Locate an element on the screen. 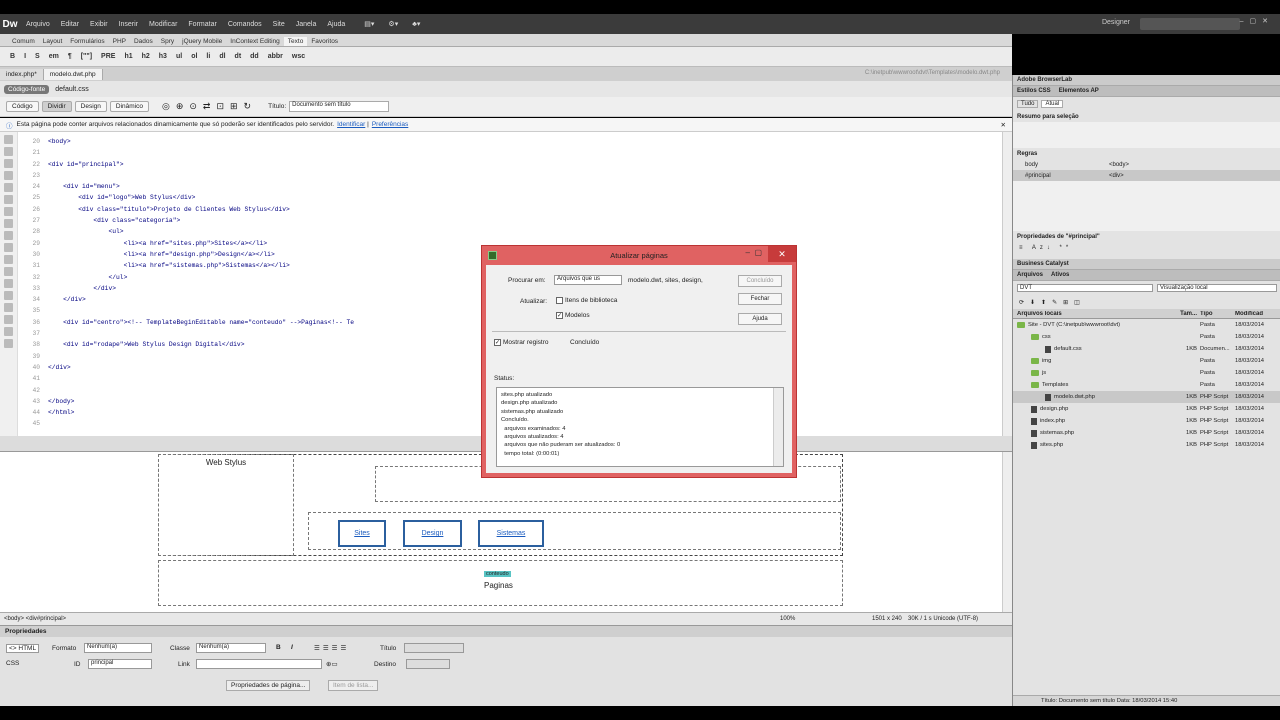  tab-css-styles: Estilos CSS is located at coordinates (1034, 91).